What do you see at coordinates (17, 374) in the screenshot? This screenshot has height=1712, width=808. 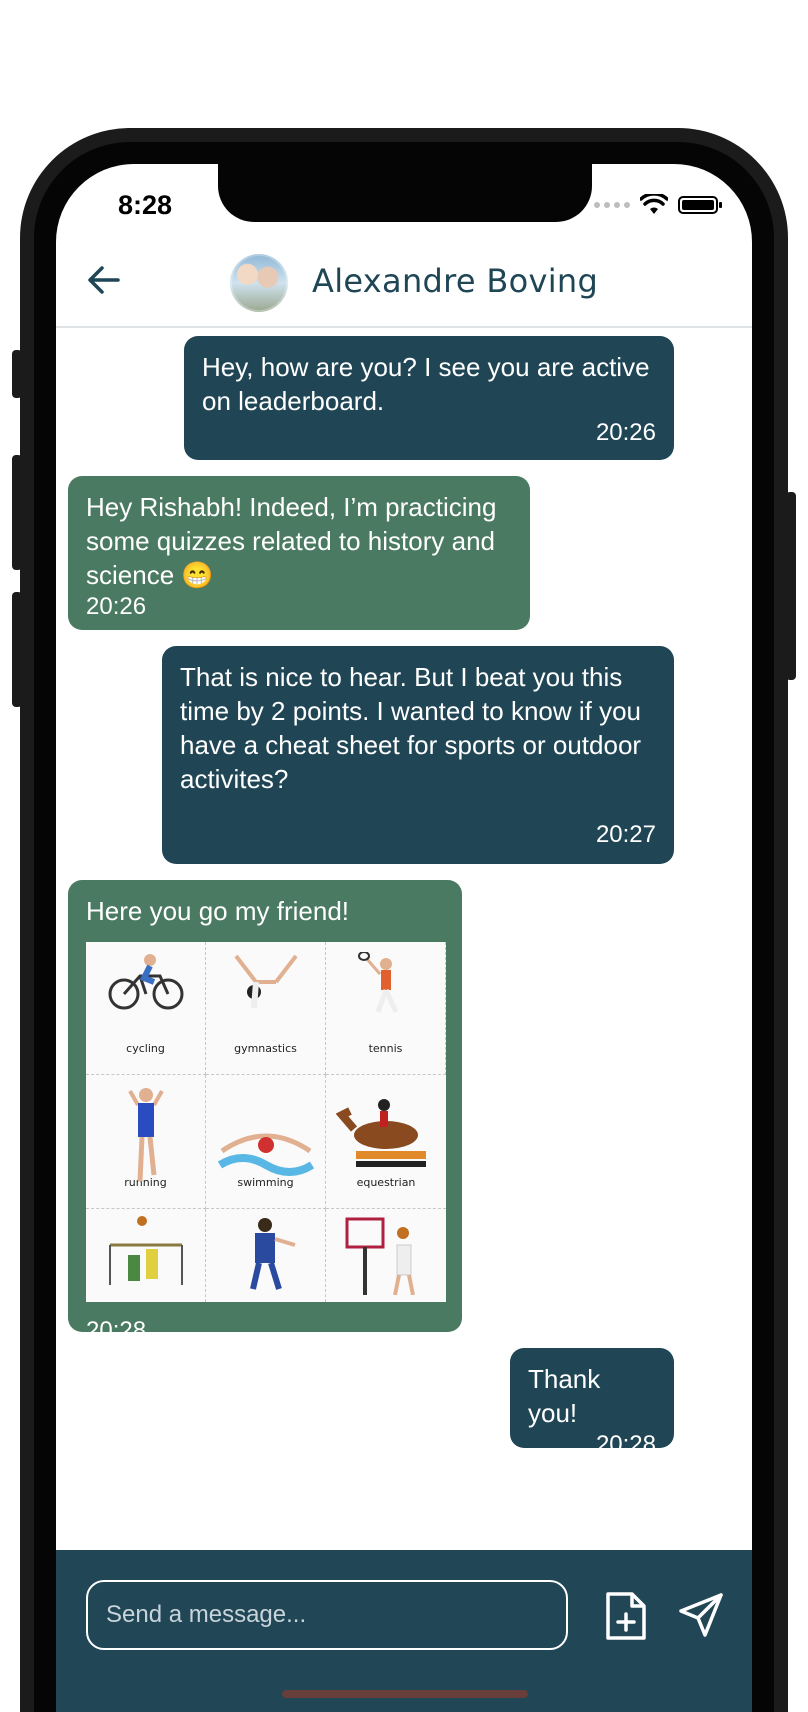 I see `mute-switch` at bounding box center [17, 374].